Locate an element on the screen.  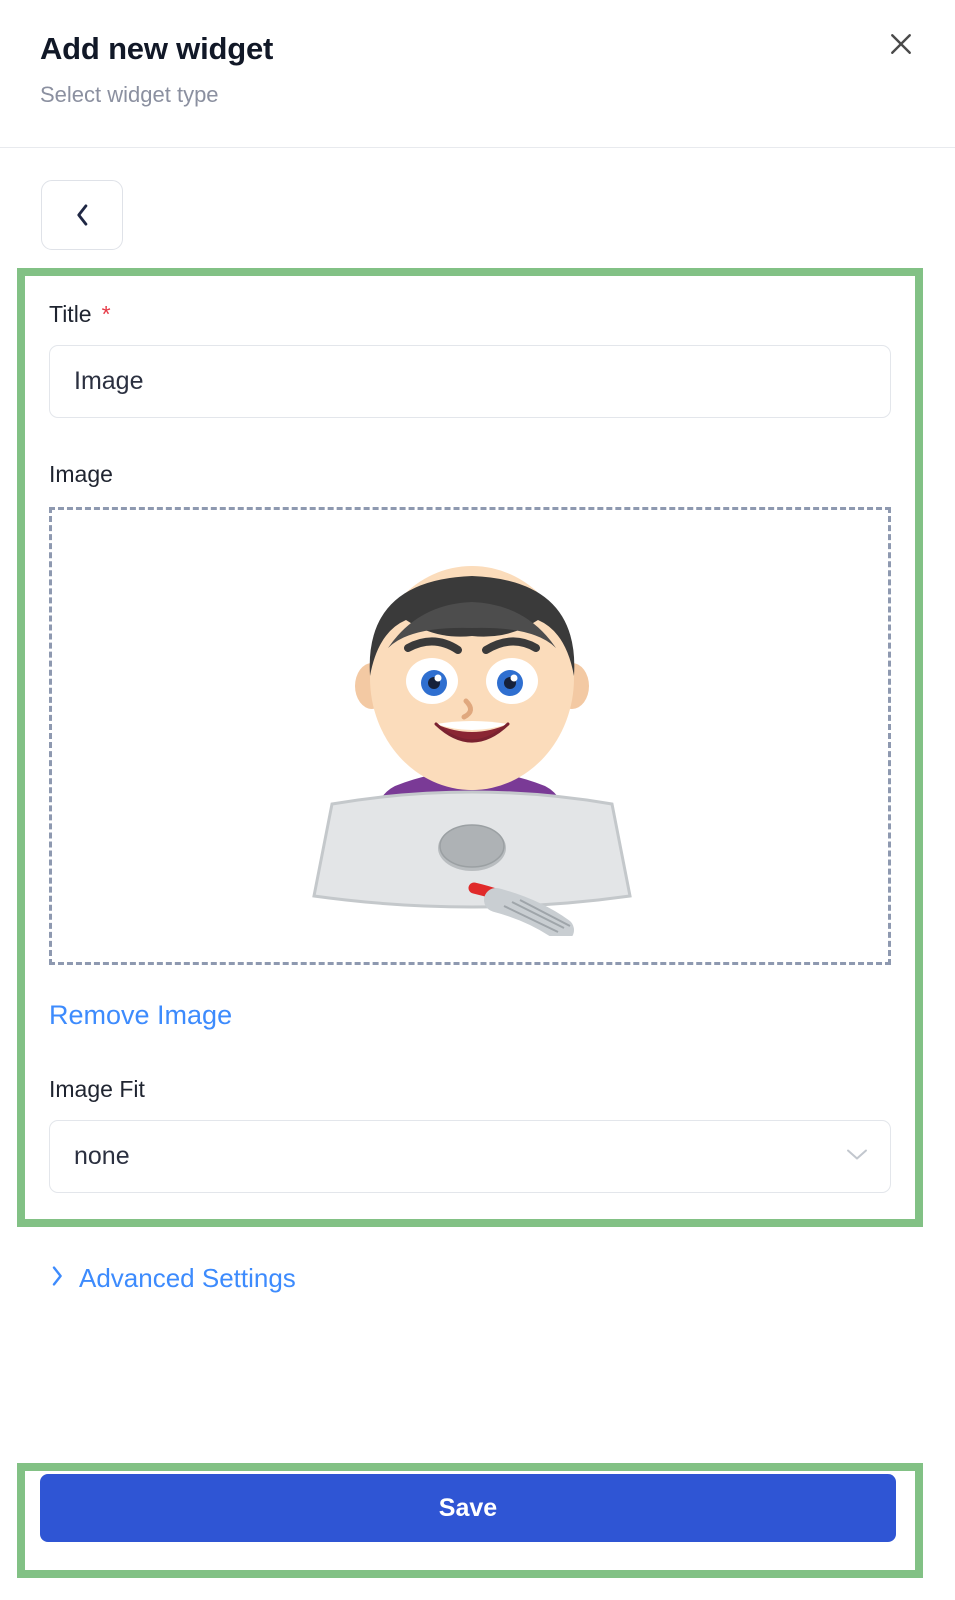
remove-image-link: Remove Image is located at coordinates (140, 1015).